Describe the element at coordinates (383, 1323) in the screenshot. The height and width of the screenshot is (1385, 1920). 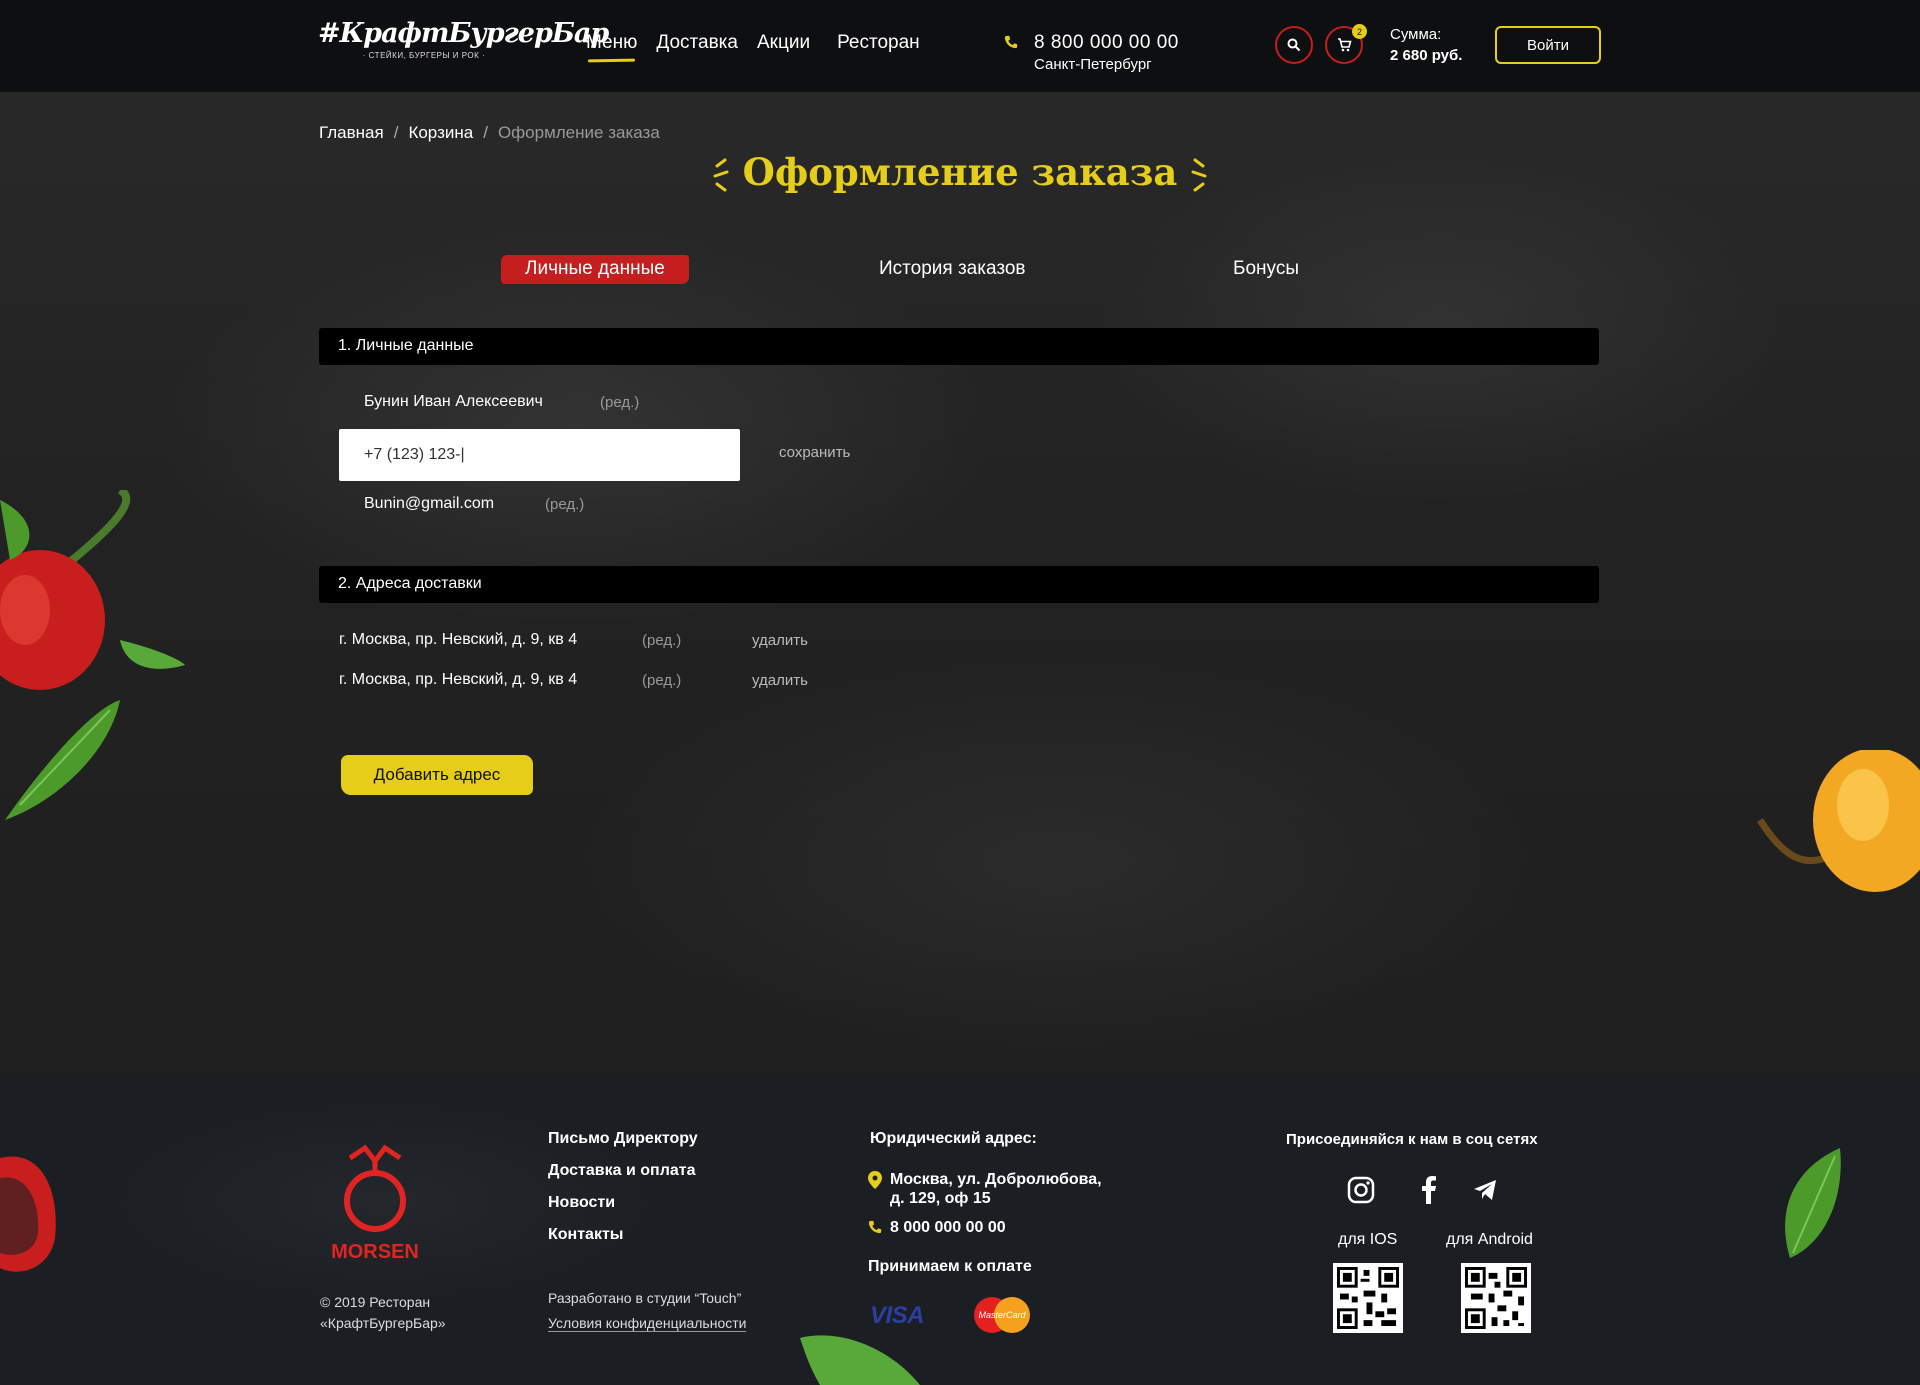
I see `copyright-line: «КрафтБургерБар»` at that location.